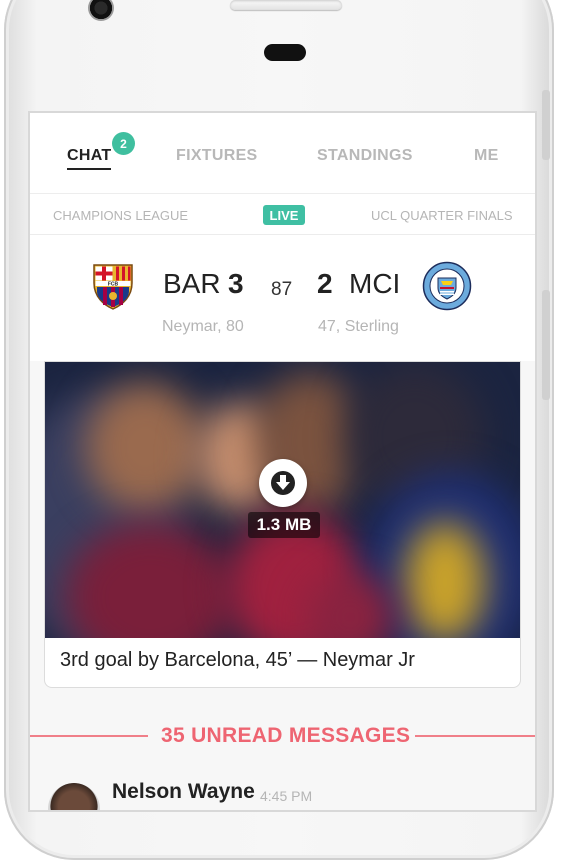 This screenshot has height=860, width=566. Describe the element at coordinates (442, 215) in the screenshot. I see `round-label: UCL QUARTER FINALS` at that location.